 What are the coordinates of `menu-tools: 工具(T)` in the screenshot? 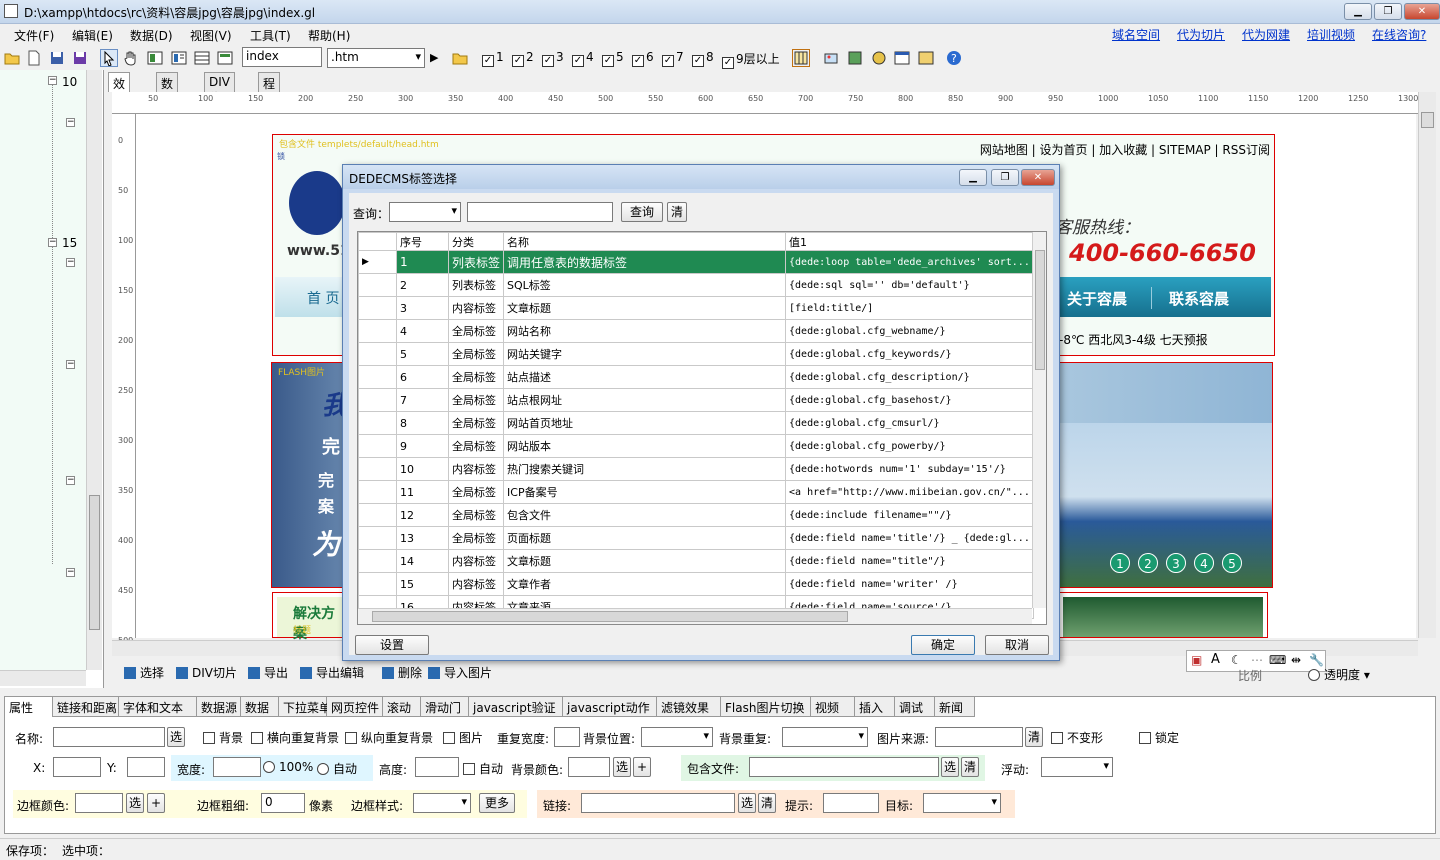 It's located at (270, 35).